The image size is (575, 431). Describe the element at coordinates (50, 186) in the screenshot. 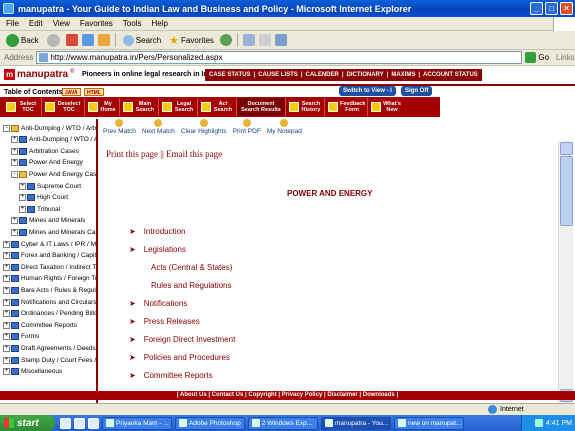

I see `toc-tree-item: + Supreme Court` at that location.